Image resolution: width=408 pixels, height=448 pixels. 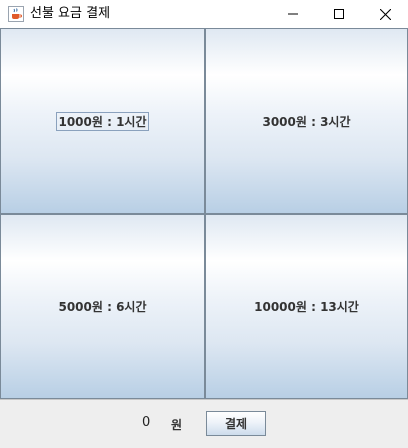 What do you see at coordinates (236, 423) in the screenshot?
I see `pay-button: 결제` at bounding box center [236, 423].